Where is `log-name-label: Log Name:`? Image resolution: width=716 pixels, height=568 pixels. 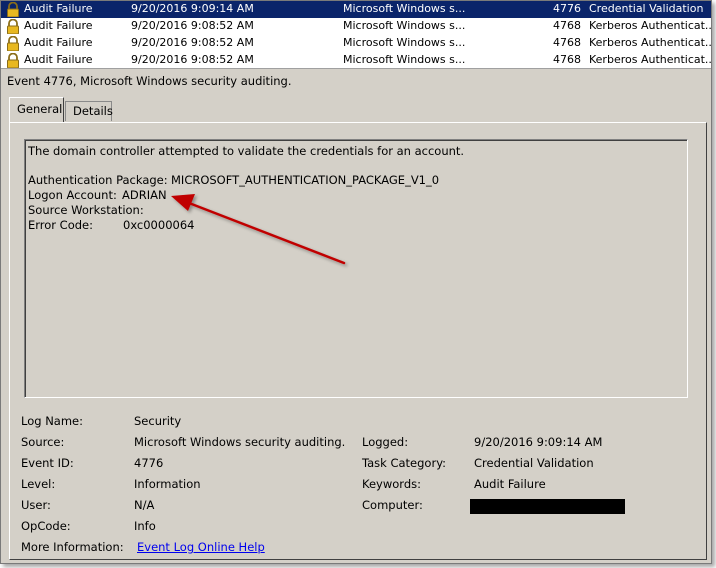
log-name-label: Log Name: is located at coordinates (52, 421).